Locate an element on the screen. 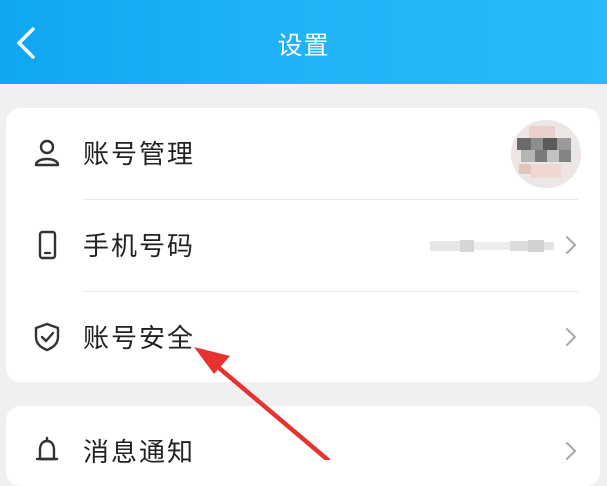 The width and height of the screenshot is (607, 486). page-title: 设置 is located at coordinates (303, 45).